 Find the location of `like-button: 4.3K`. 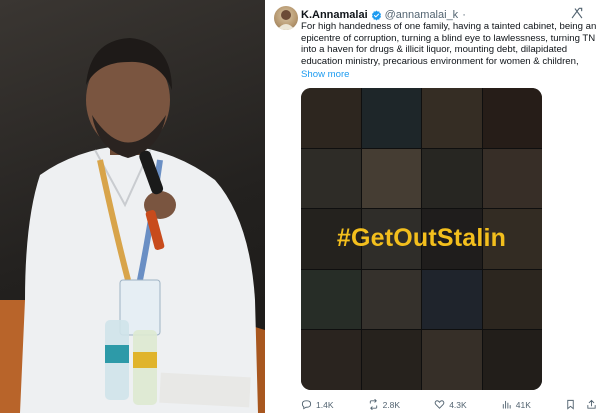

like-button: 4.3K is located at coordinates (450, 404).